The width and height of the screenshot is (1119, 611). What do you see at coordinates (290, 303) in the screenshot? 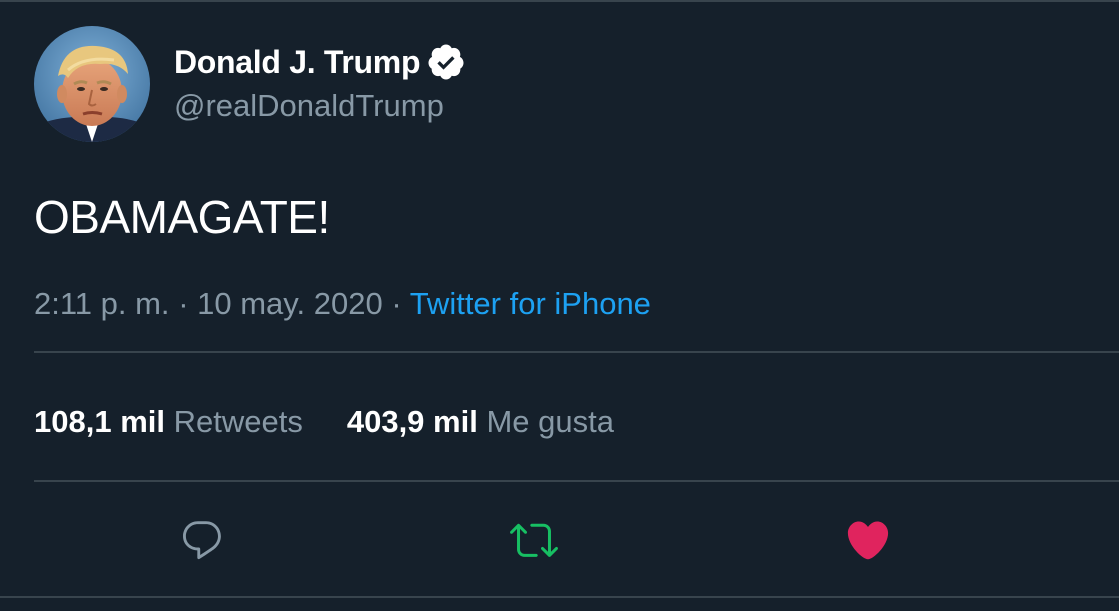
I see `tweet-date: 10 may. 2020` at bounding box center [290, 303].